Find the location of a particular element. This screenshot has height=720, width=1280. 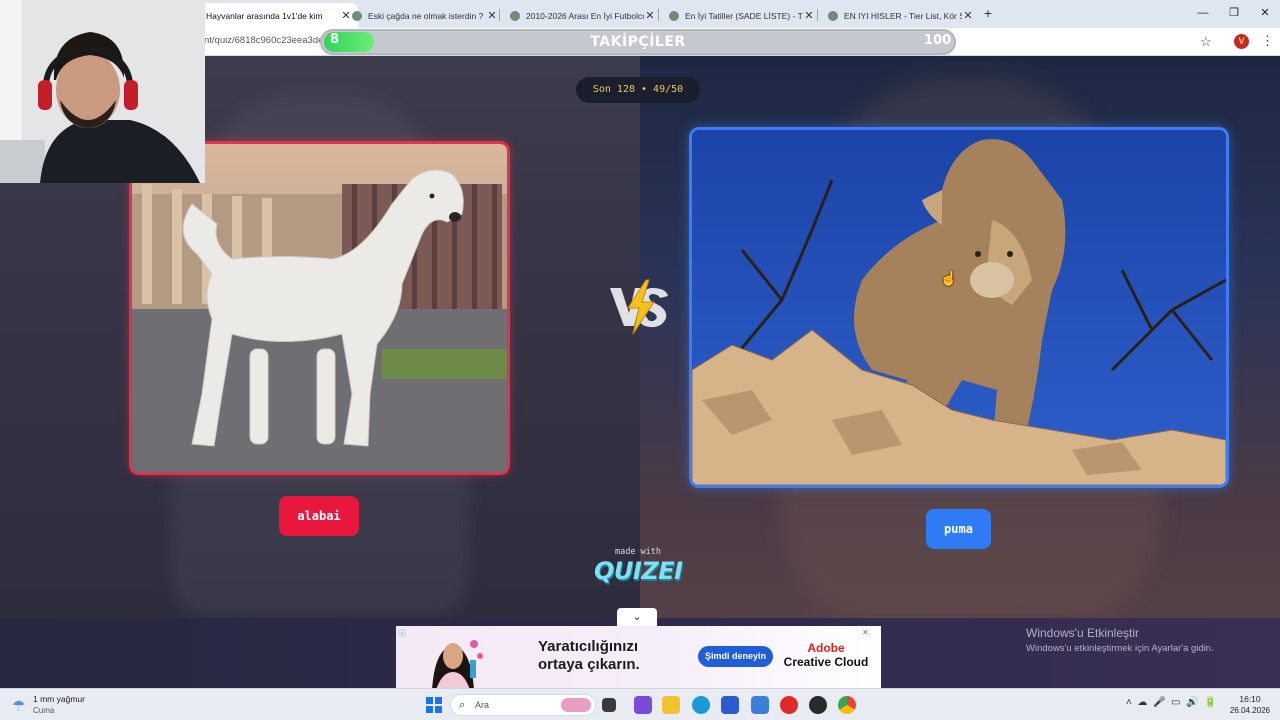

tab-eski-cag: Eski çağda ne olmak isterdin ? ✕ is located at coordinates (424, 15).